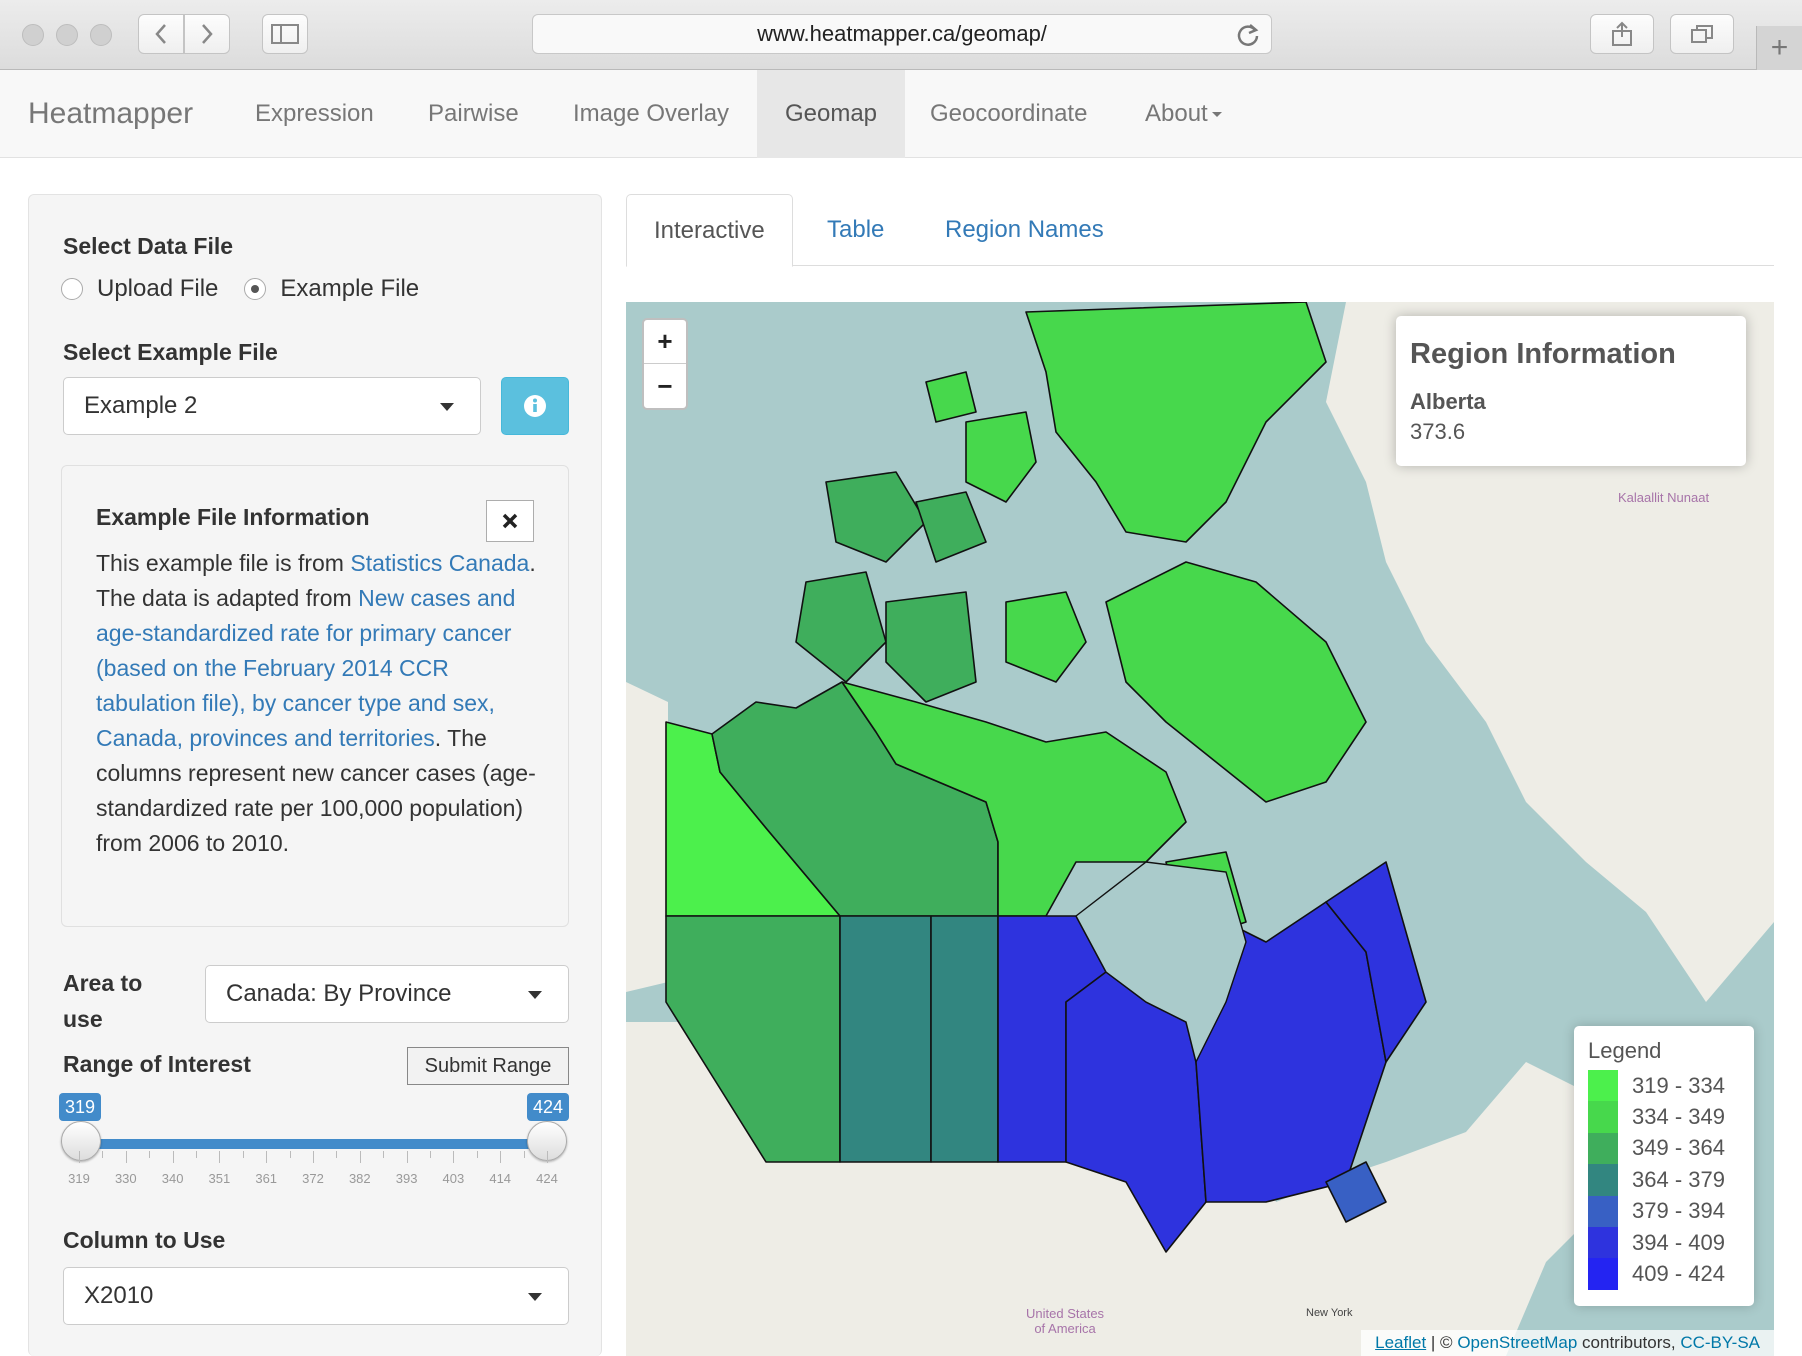  Describe the element at coordinates (1678, 1242) in the screenshot. I see `legend-range-label: 394 - 409` at that location.